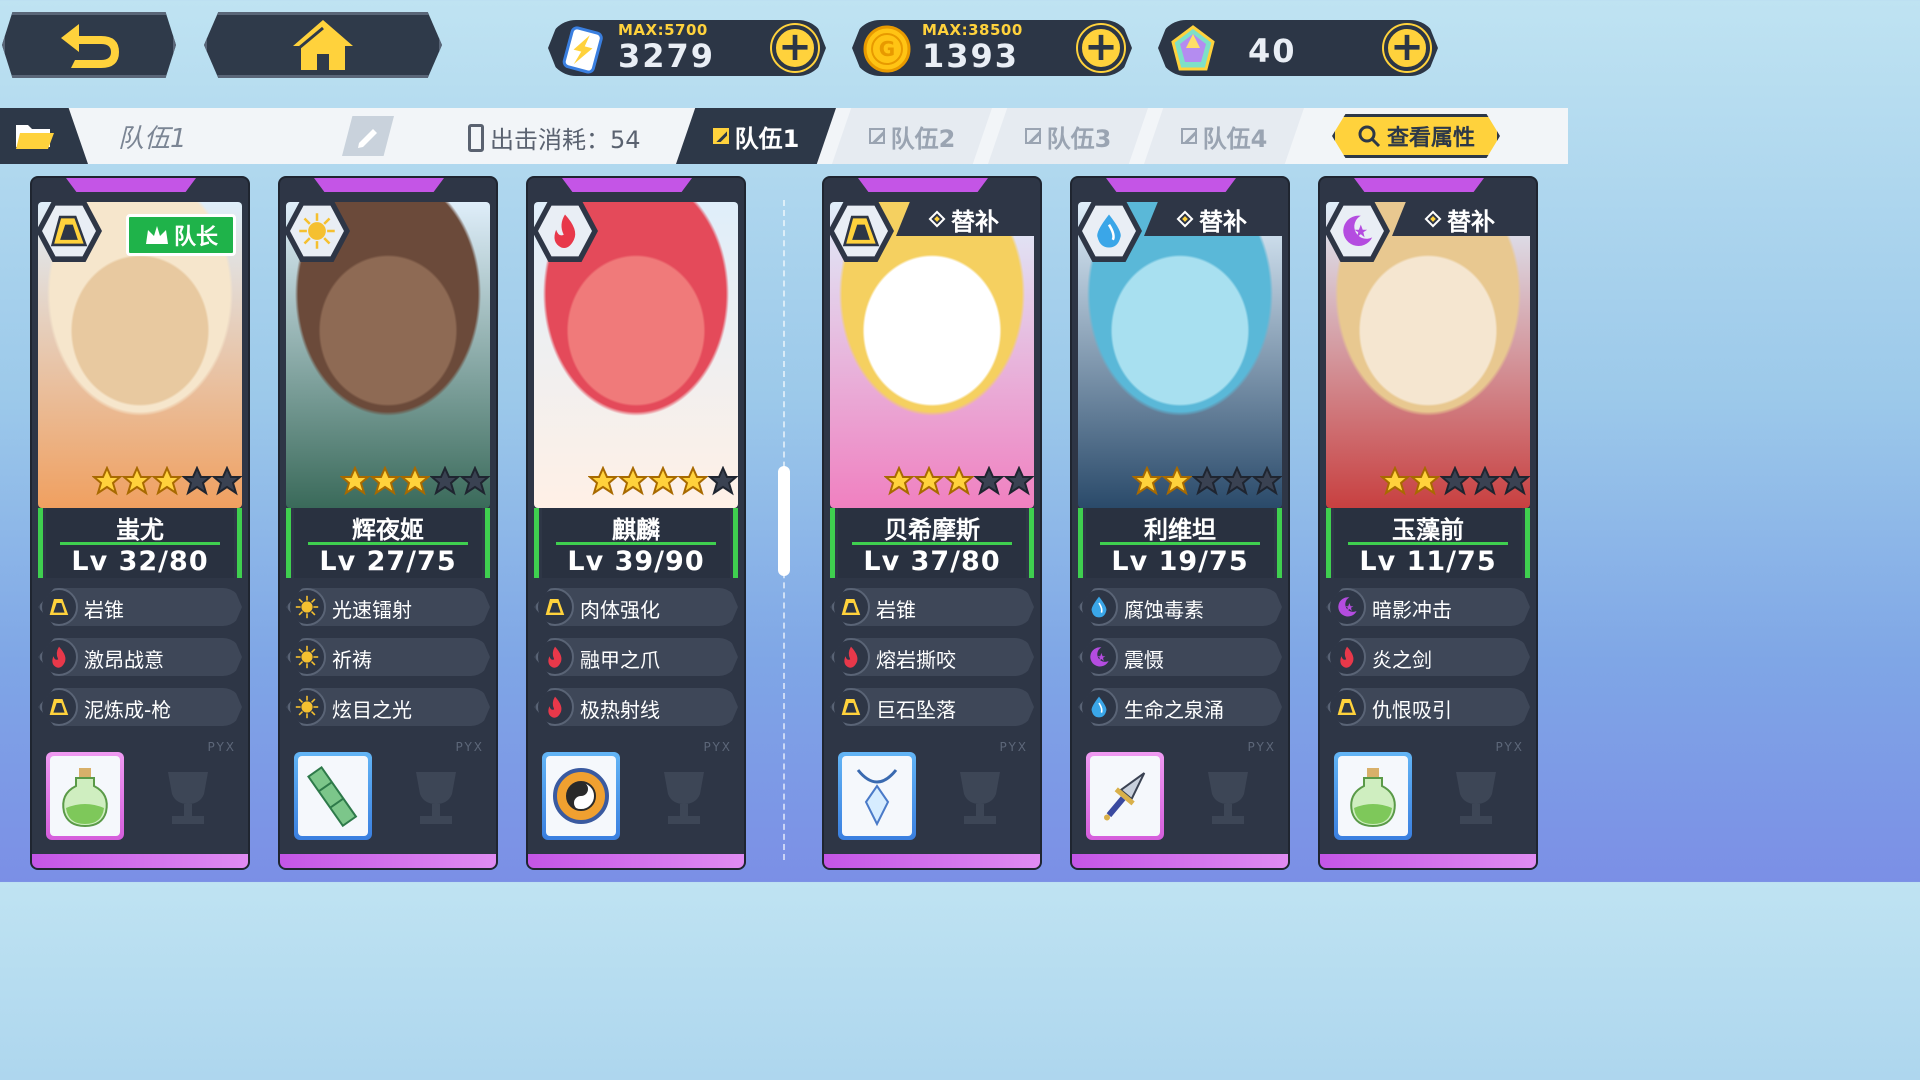  I want to click on substitute-badge-label: 替补, so click(1223, 221).